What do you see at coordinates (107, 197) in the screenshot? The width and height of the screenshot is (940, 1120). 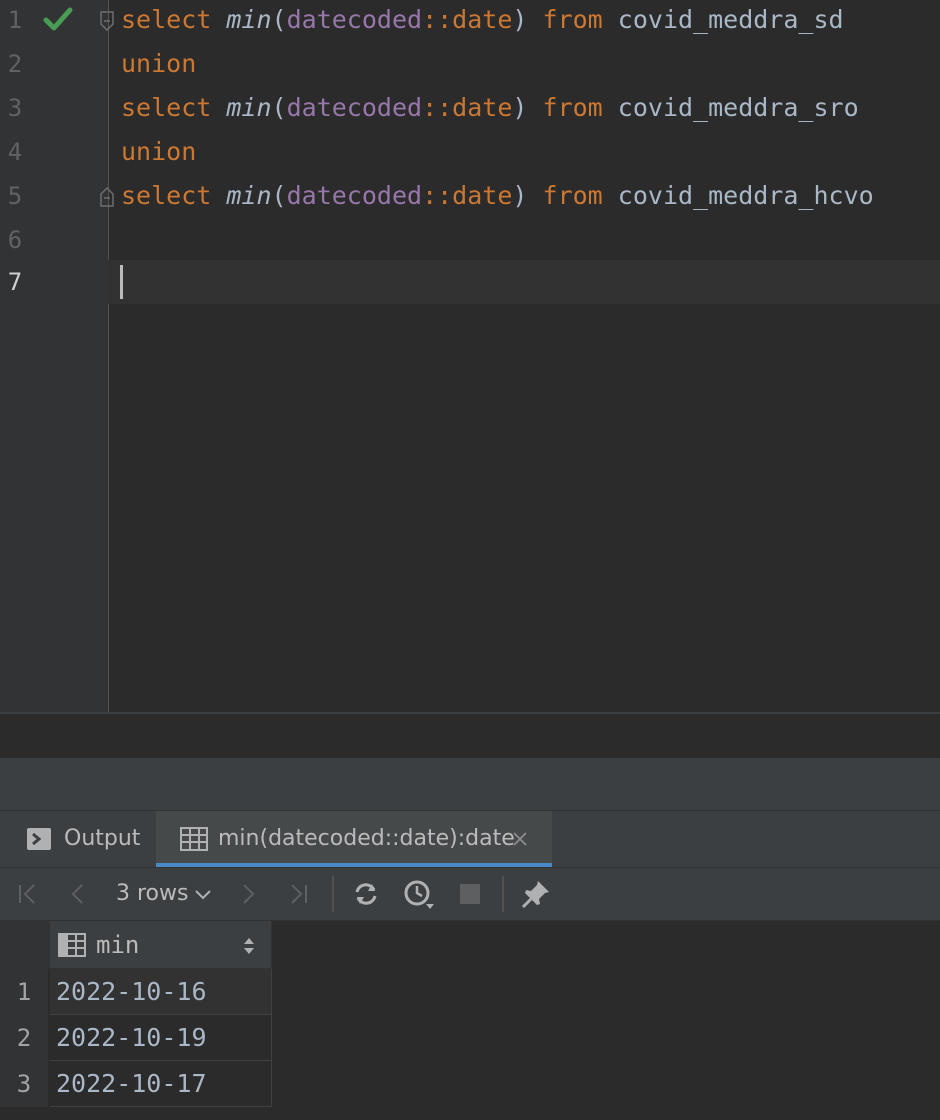 I see `fold-end-icon` at bounding box center [107, 197].